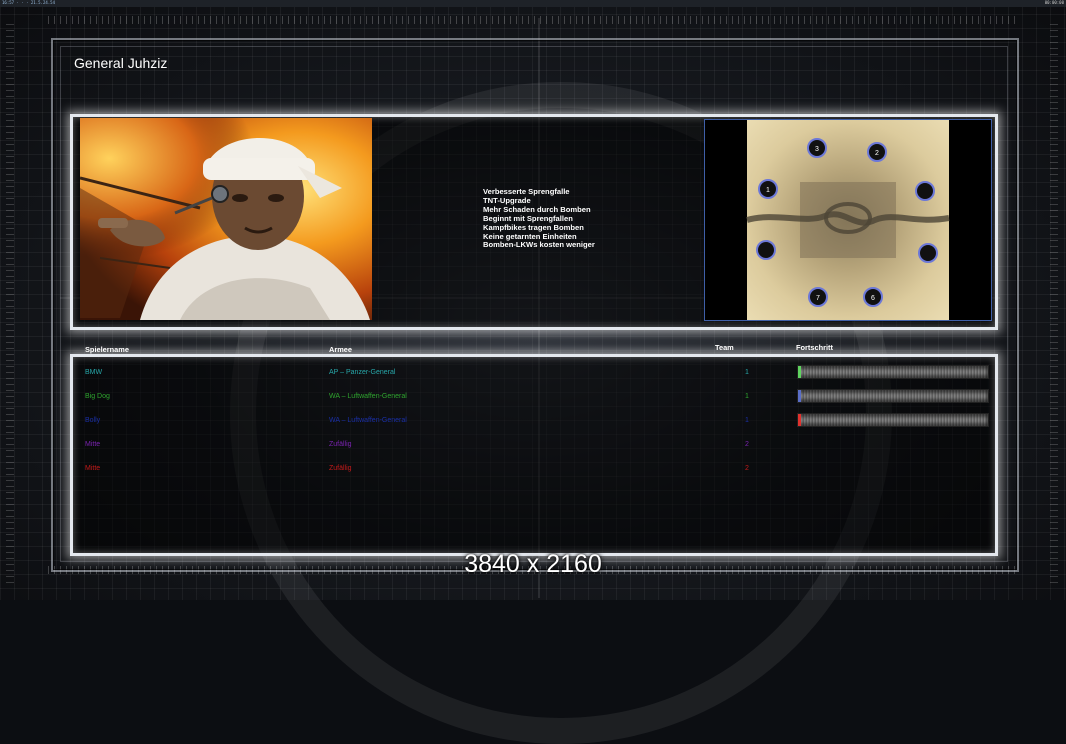 Image resolution: width=1066 pixels, height=744 pixels. Describe the element at coordinates (226, 219) in the screenshot. I see `general-portrait` at that location.